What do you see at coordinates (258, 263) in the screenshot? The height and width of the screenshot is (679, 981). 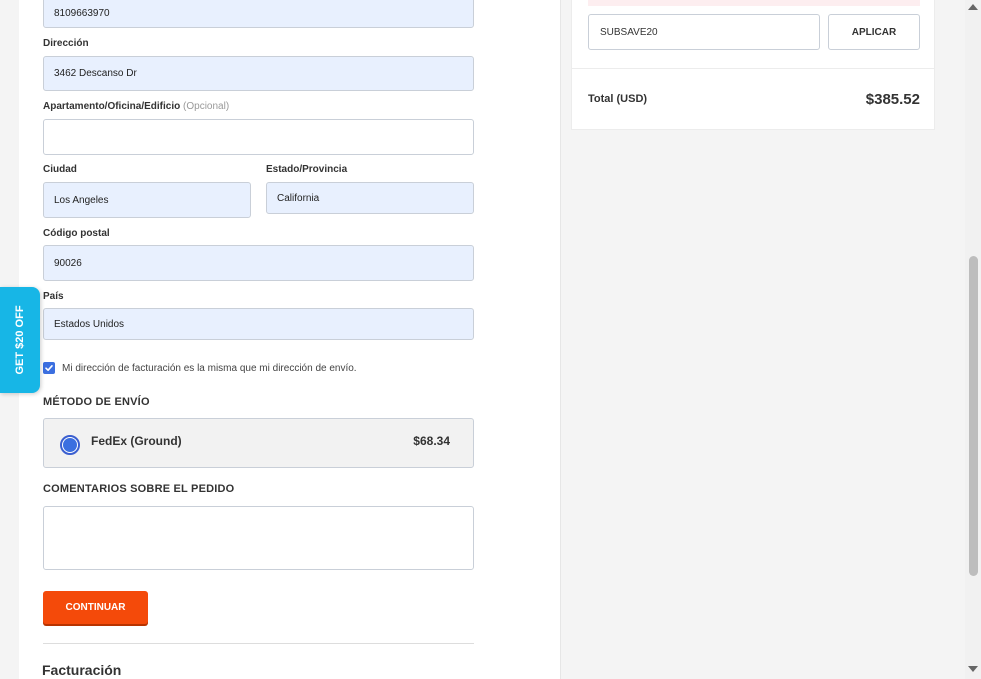 I see `zip-field: 90026` at bounding box center [258, 263].